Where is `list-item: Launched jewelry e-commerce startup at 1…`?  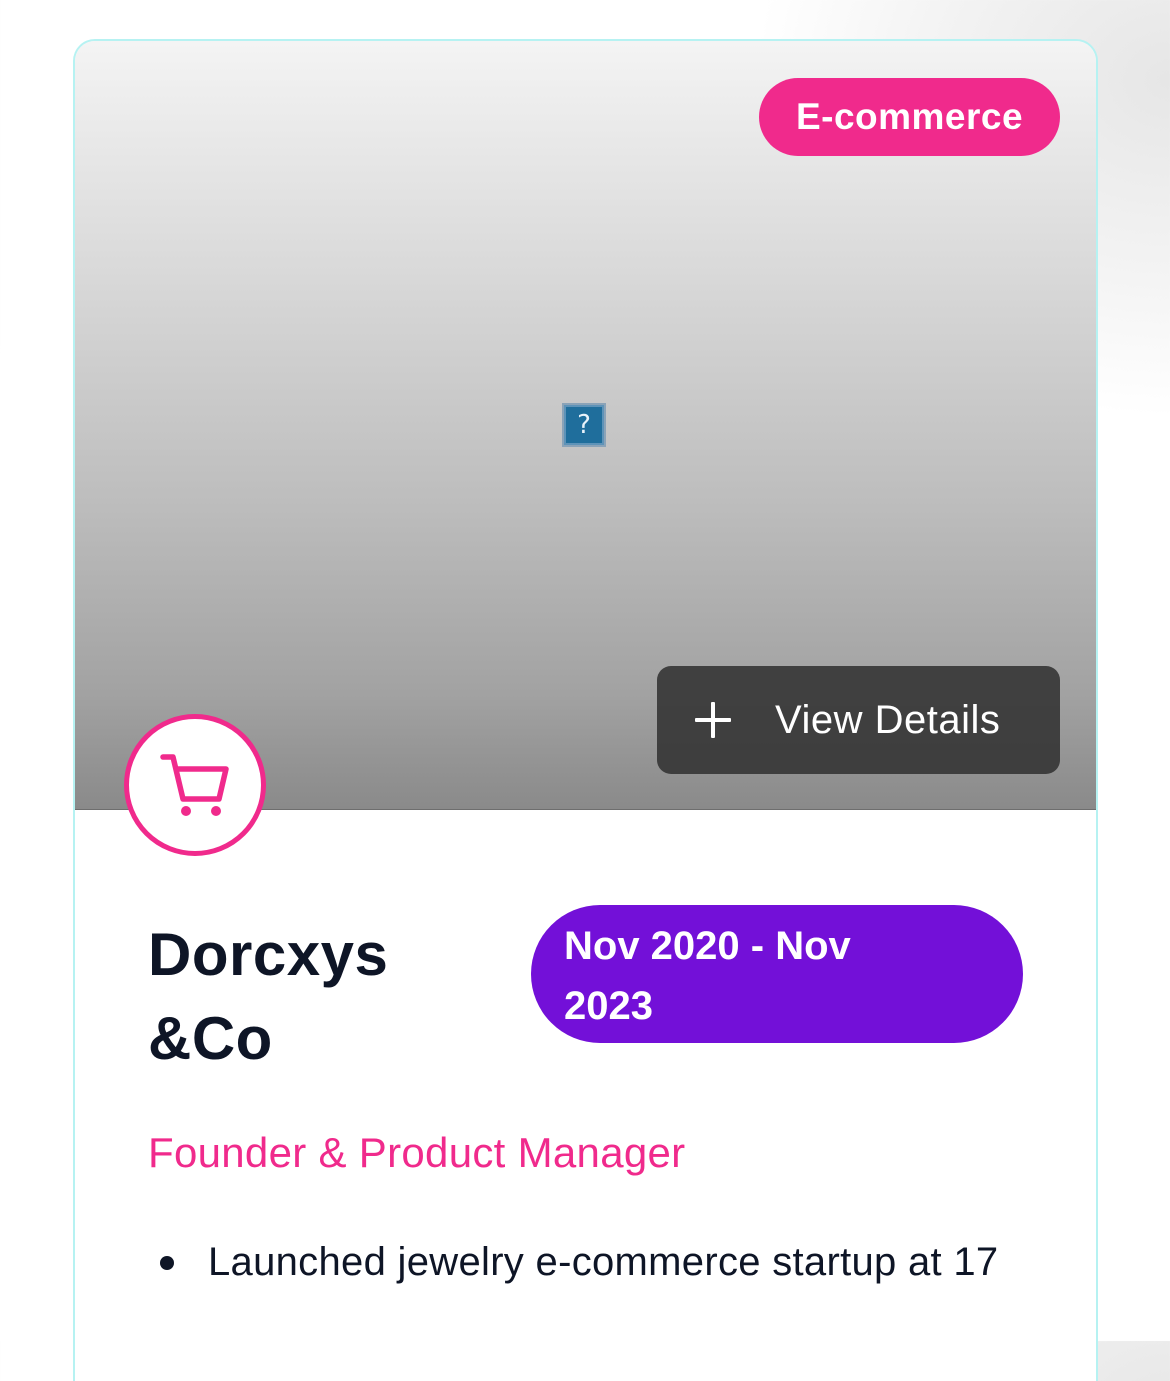
list-item: Launched jewelry e-commerce startup at 1… is located at coordinates (588, 1262).